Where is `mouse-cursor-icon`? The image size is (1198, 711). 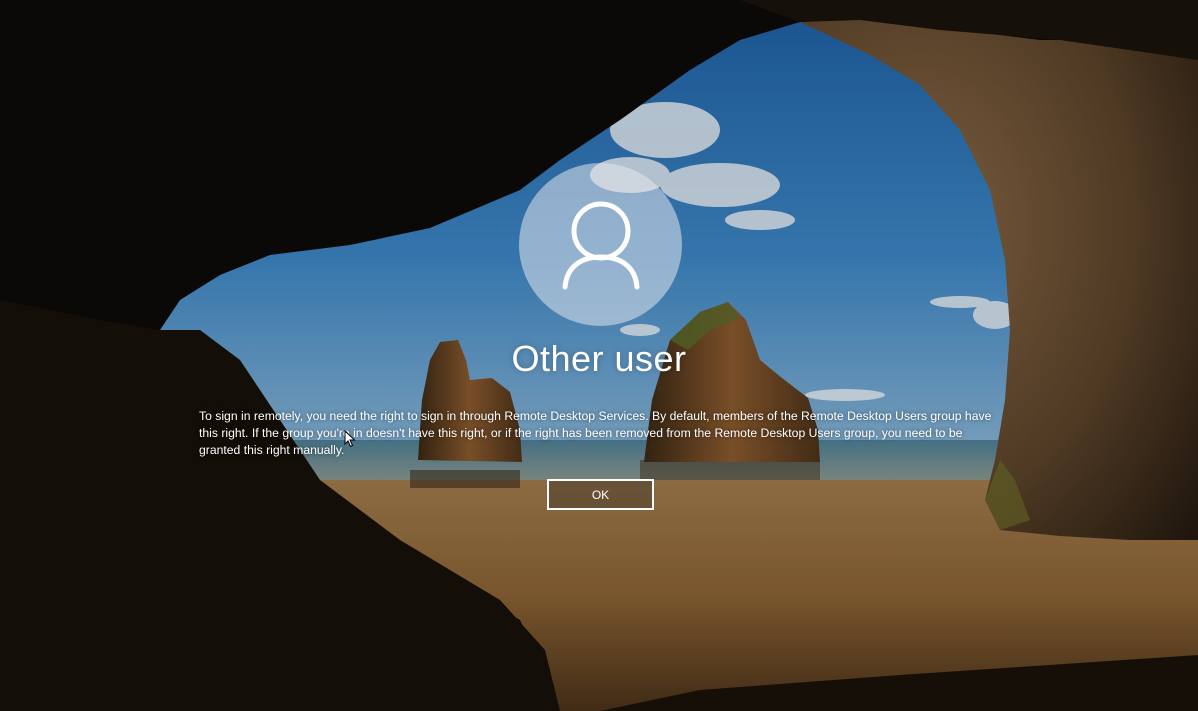
mouse-cursor-icon is located at coordinates (350, 439).